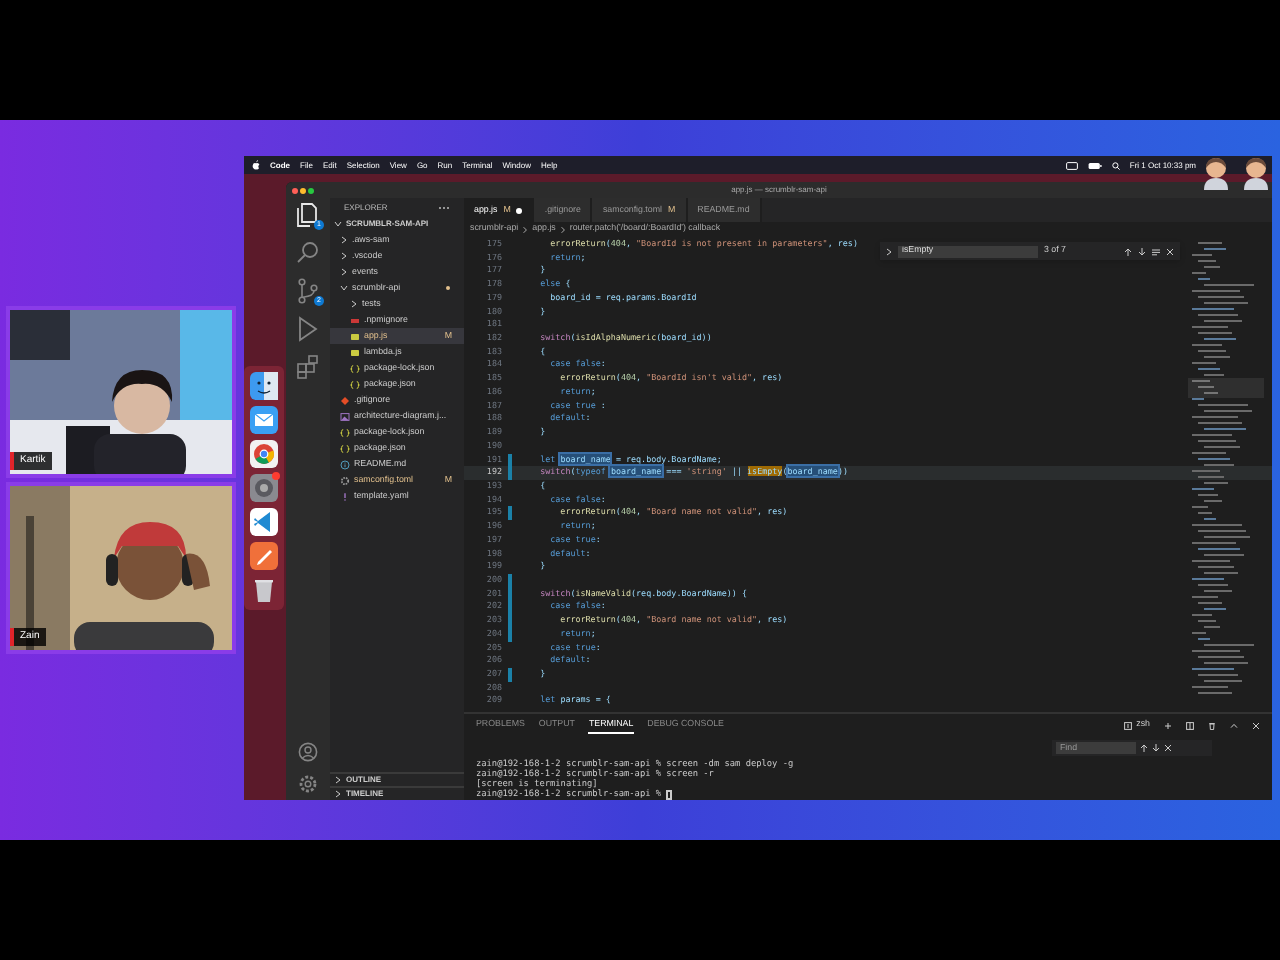 The width and height of the screenshot is (1280, 960). Describe the element at coordinates (264, 555) in the screenshot. I see `pen-app-icon` at that location.